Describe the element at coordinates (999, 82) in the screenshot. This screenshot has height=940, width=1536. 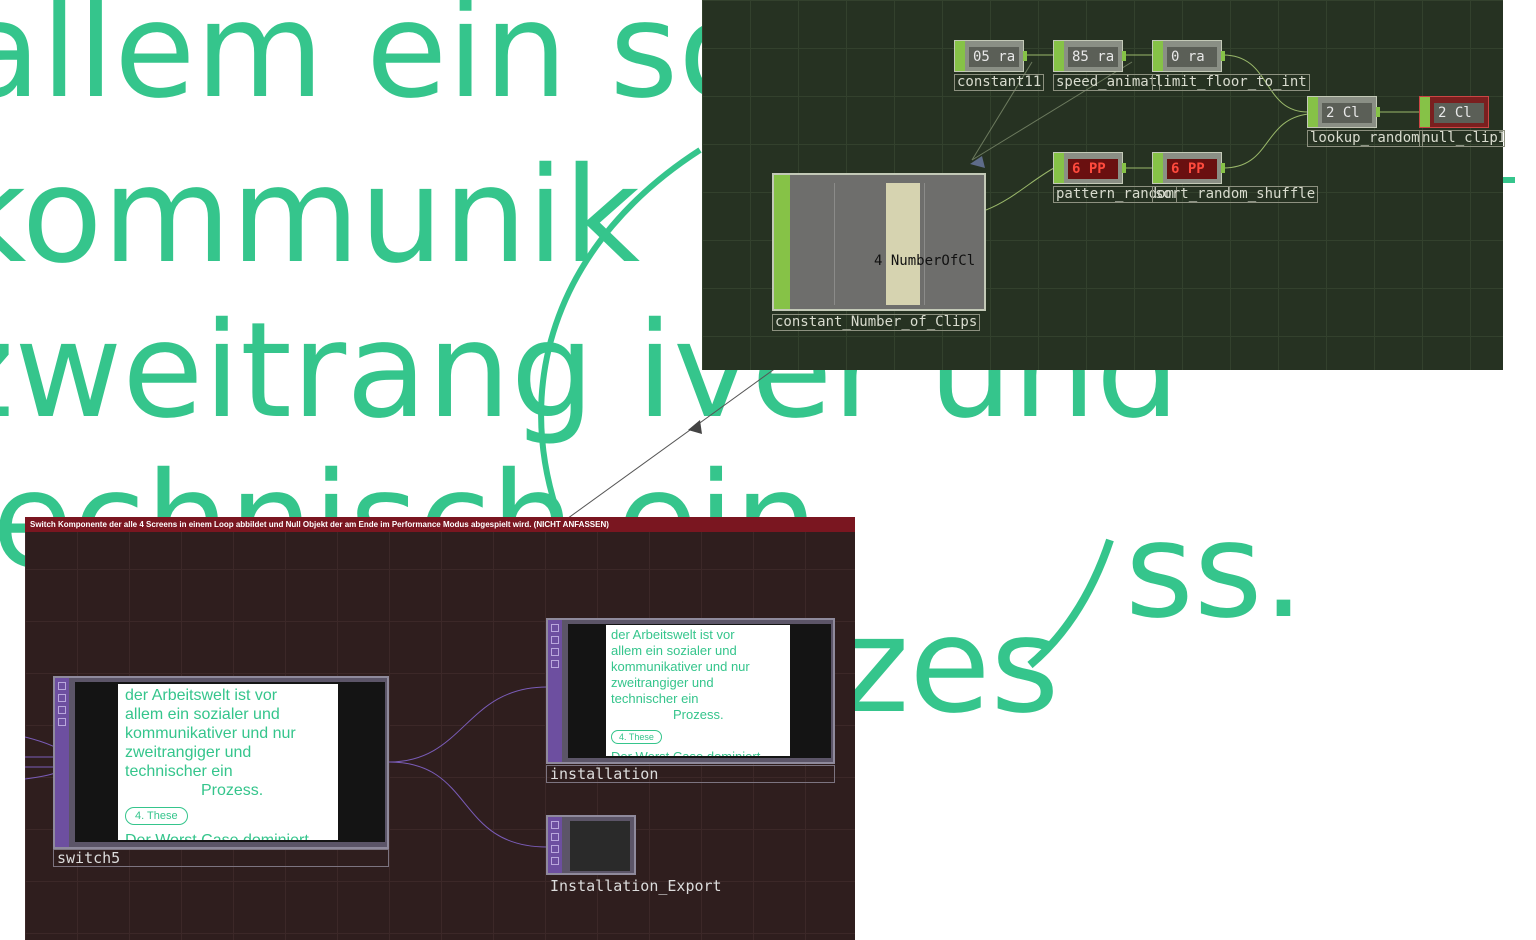
I see `node-label: constant11` at that location.